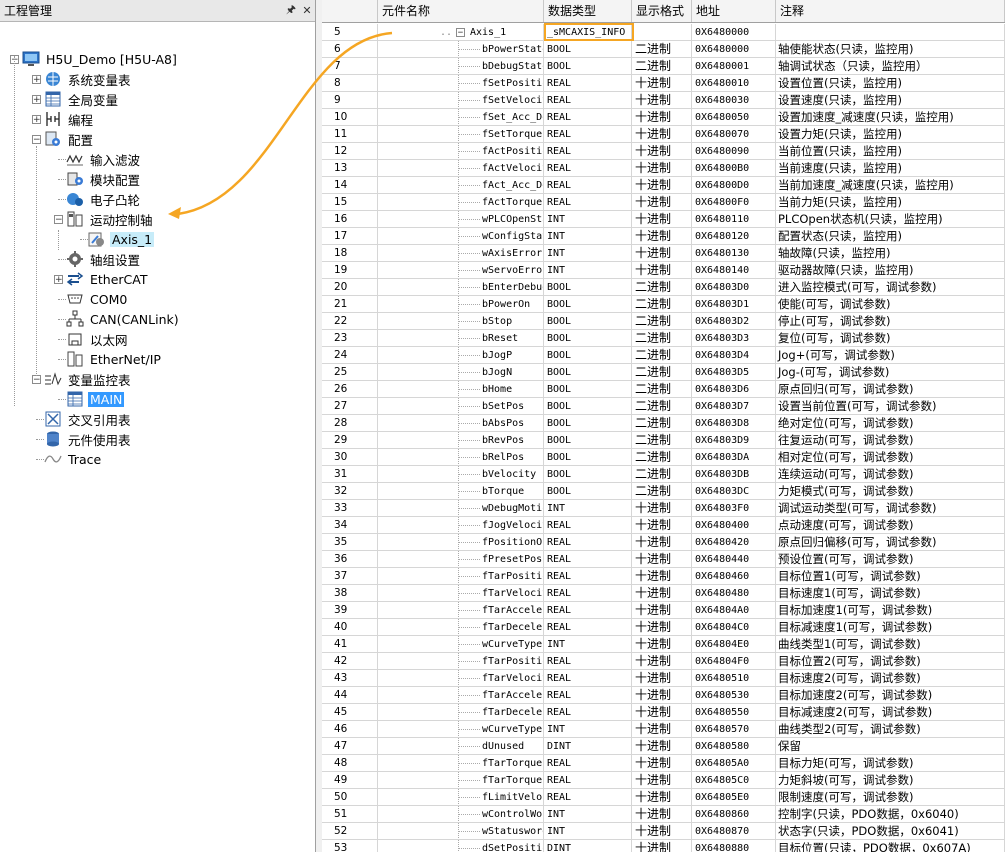  Describe the element at coordinates (890, 270) in the screenshot. I see `comment-cell: 驱动器故障(只读，监控用)` at that location.